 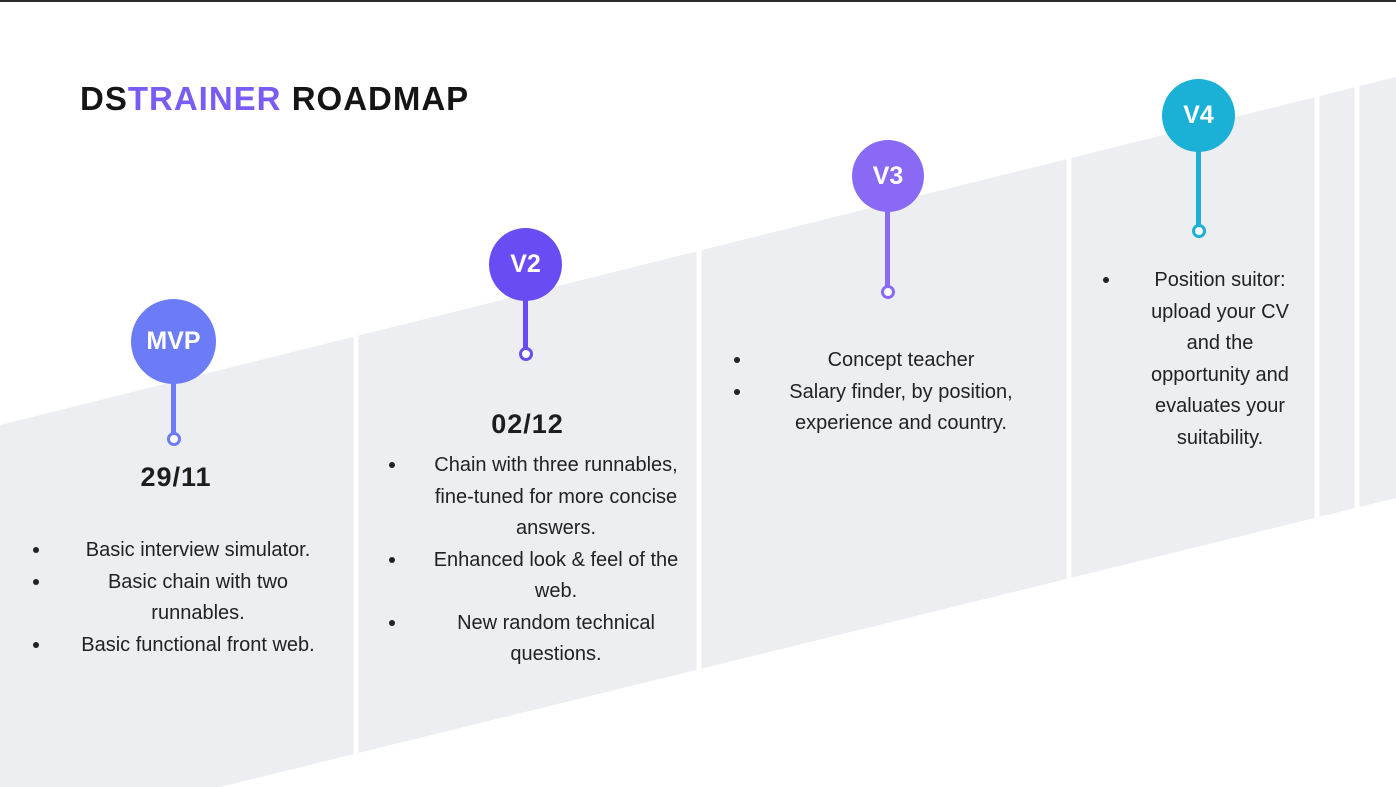 I want to click on milestone-mvp-date: 29/11, so click(x=176, y=477).